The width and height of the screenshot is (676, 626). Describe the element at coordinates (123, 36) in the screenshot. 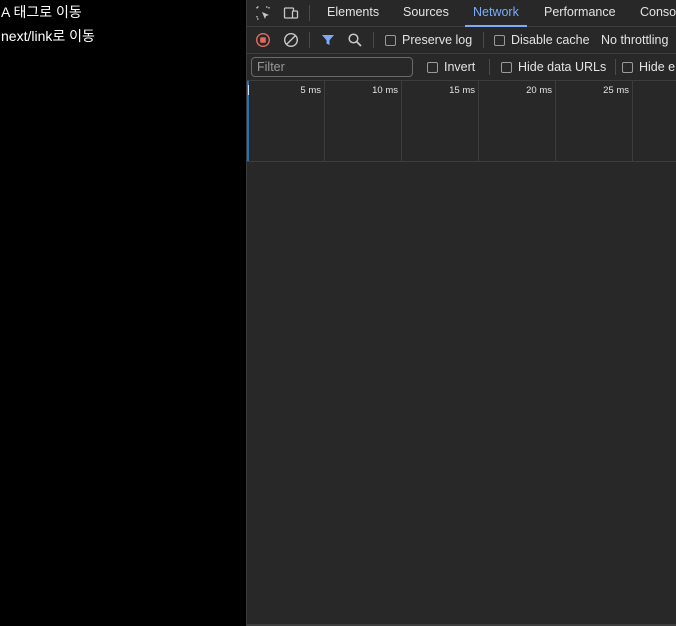

I see `next-link: next/link로 이동` at that location.